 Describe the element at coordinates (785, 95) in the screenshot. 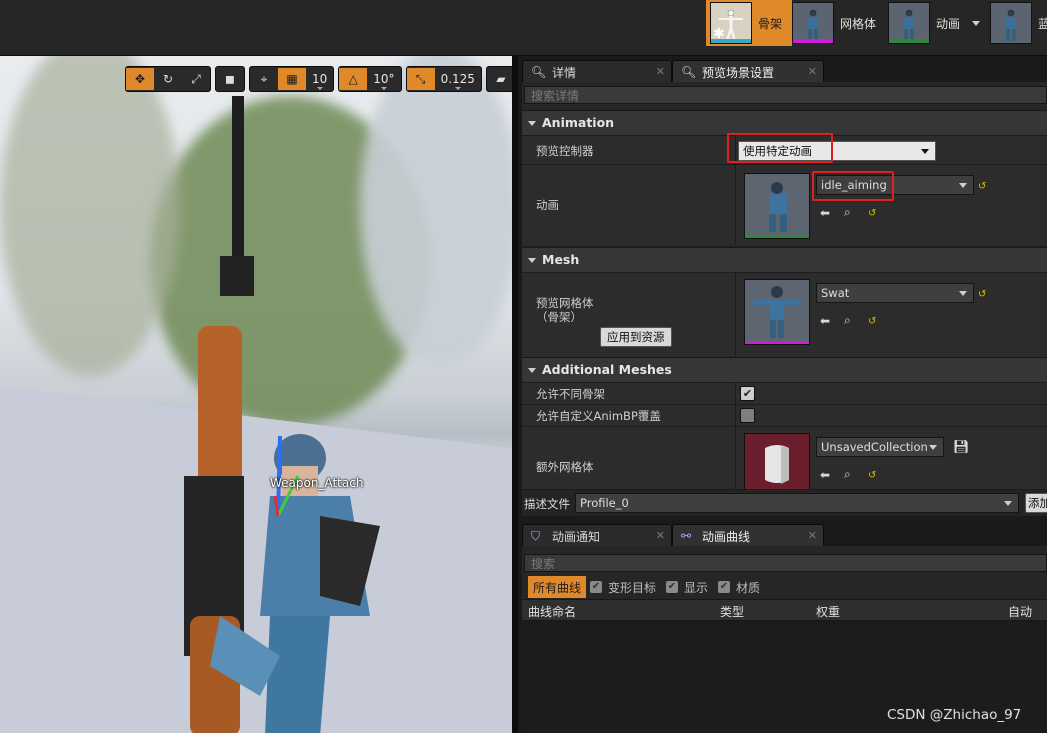

I see `details-search-input: 搜索详情` at that location.